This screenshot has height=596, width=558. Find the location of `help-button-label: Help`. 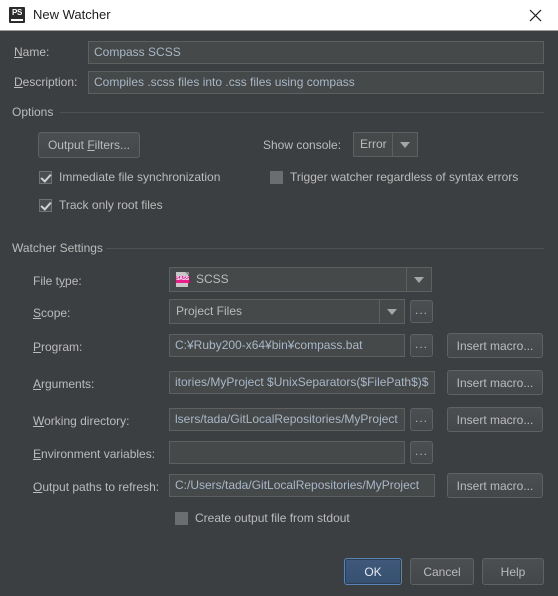

help-button-label: Help is located at coordinates (513, 571).